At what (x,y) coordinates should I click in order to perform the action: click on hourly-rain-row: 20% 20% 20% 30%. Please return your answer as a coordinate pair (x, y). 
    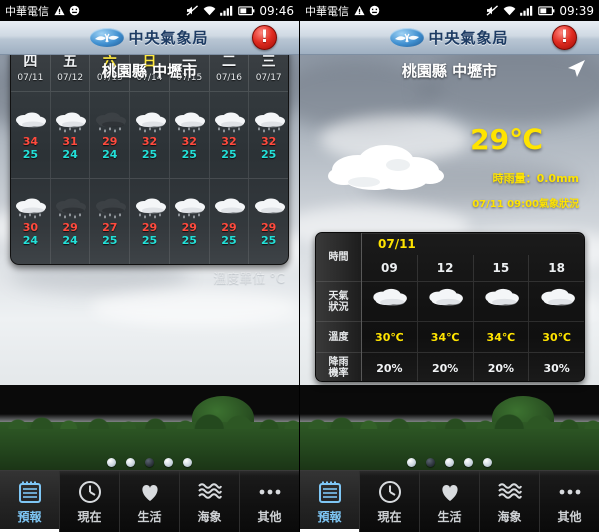
    Looking at the image, I should click on (473, 366).